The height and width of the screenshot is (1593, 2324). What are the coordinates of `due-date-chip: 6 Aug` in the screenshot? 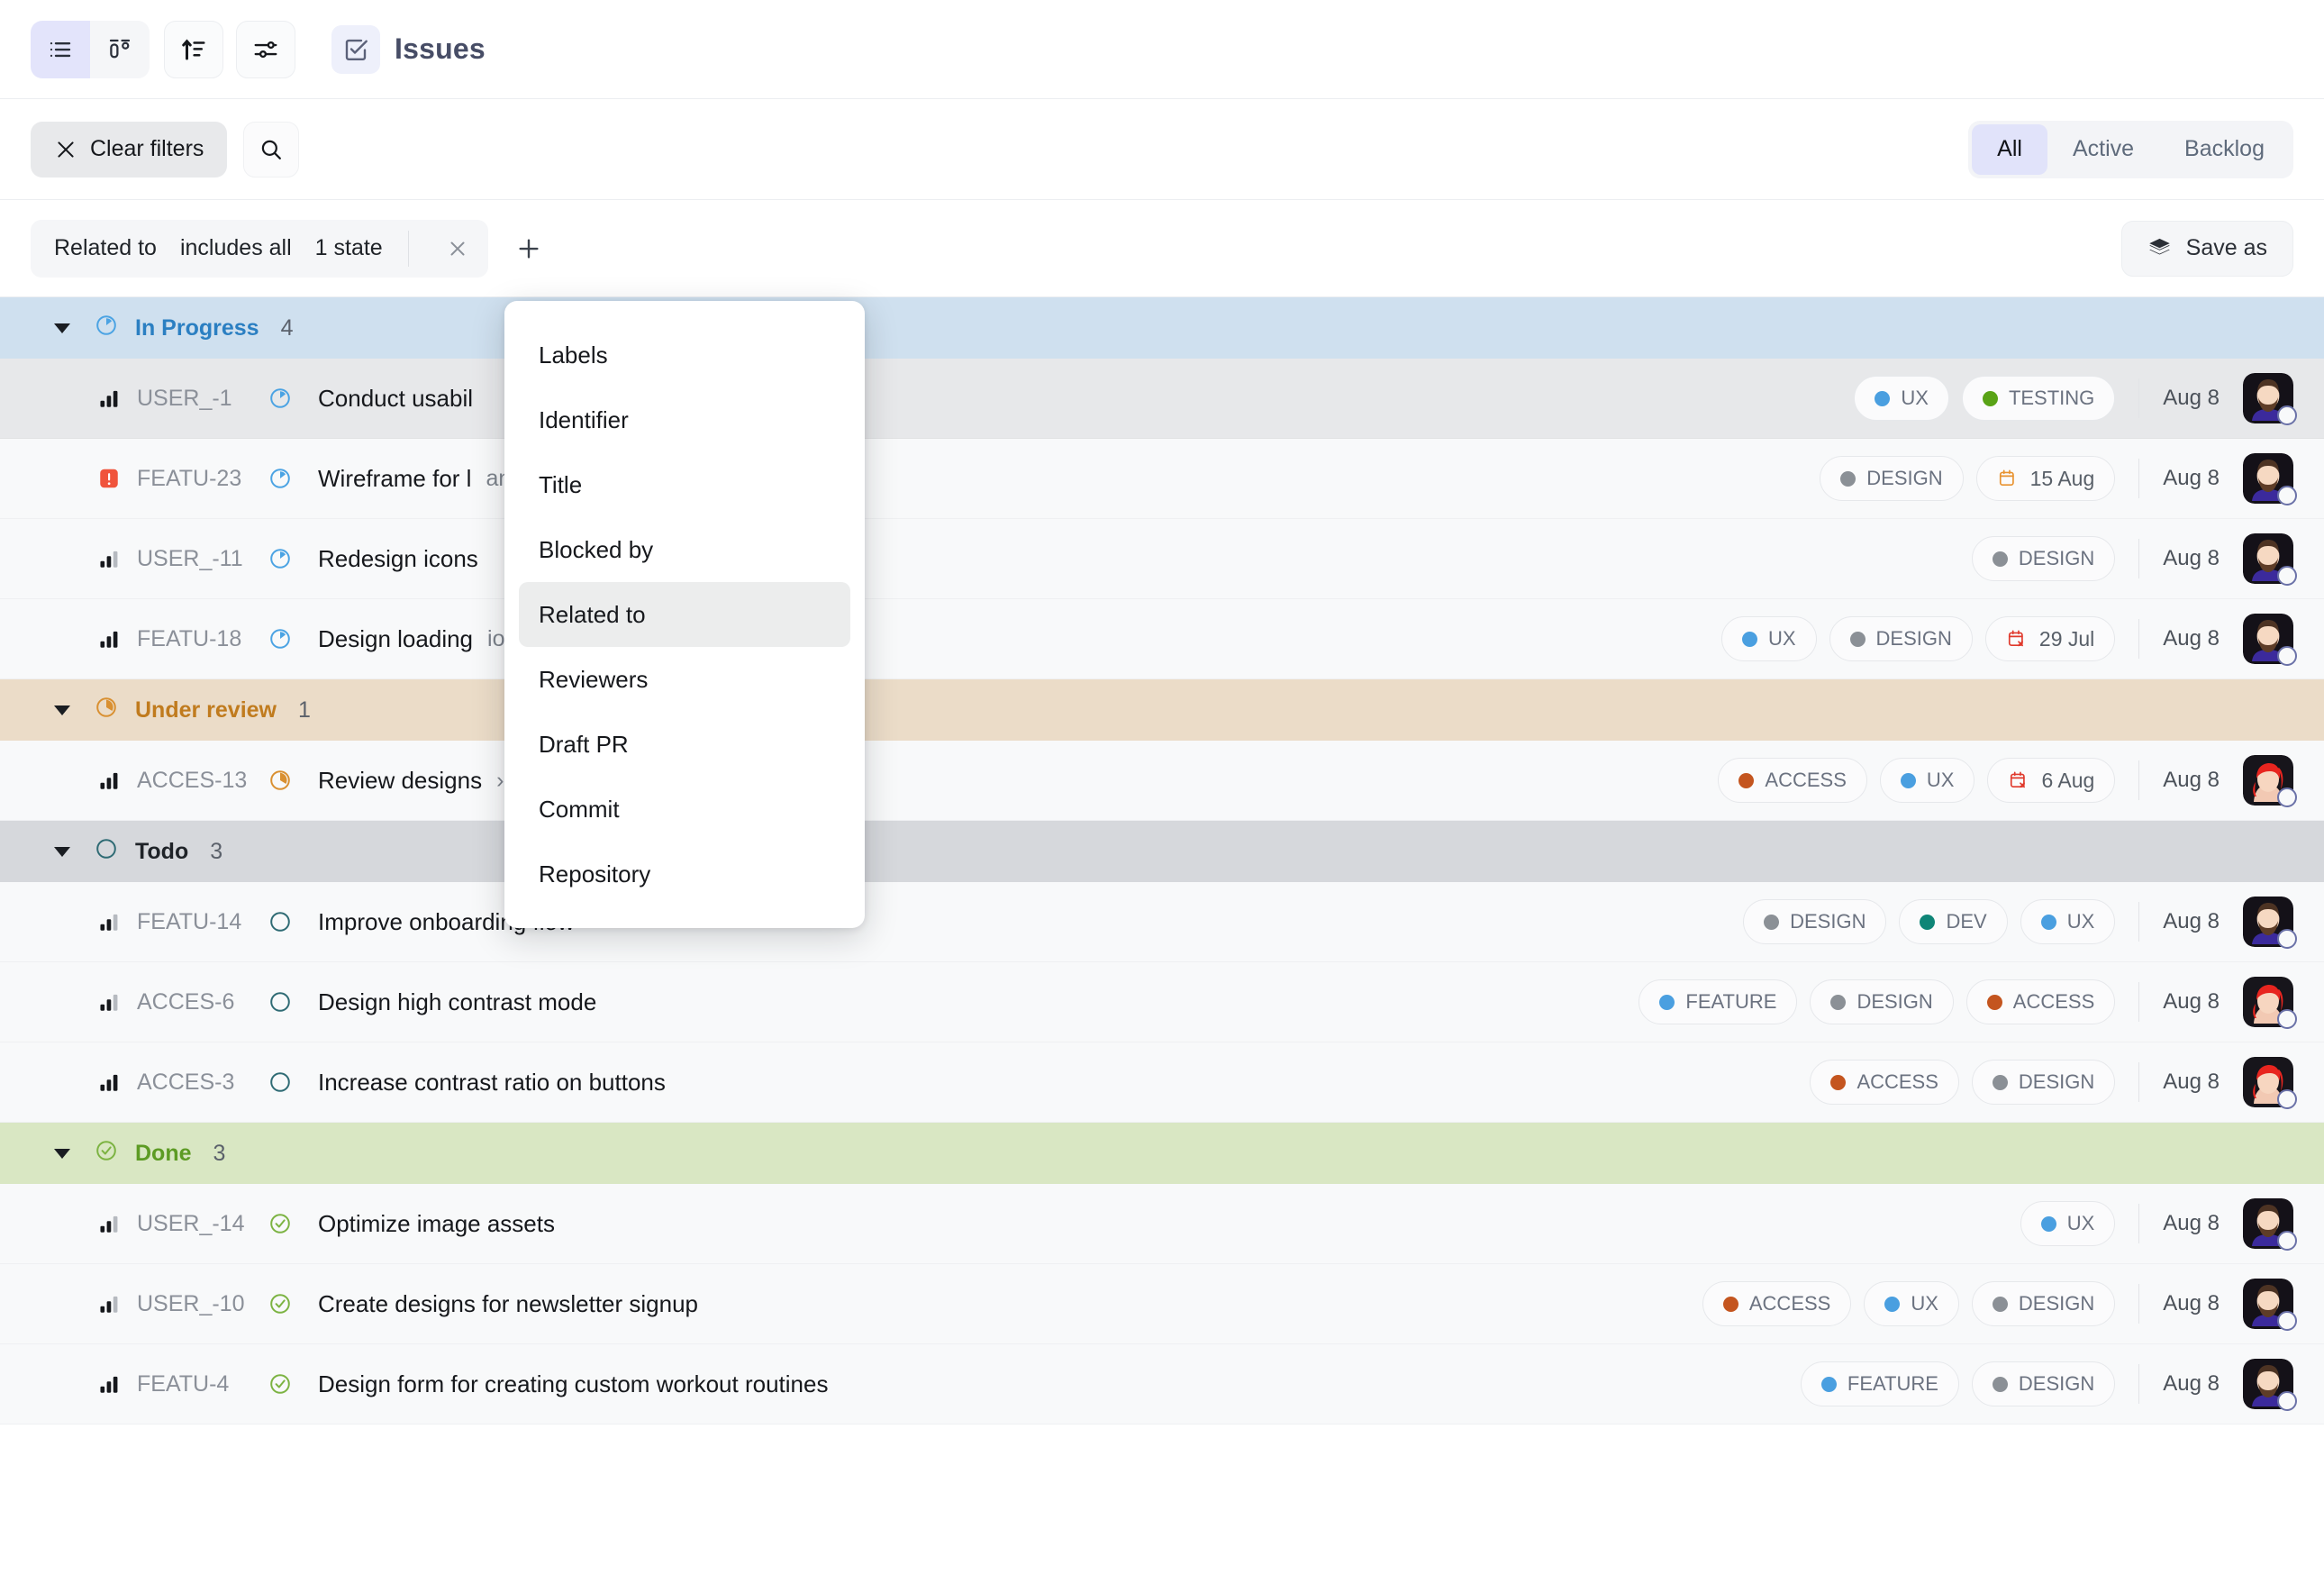 It's located at (2052, 780).